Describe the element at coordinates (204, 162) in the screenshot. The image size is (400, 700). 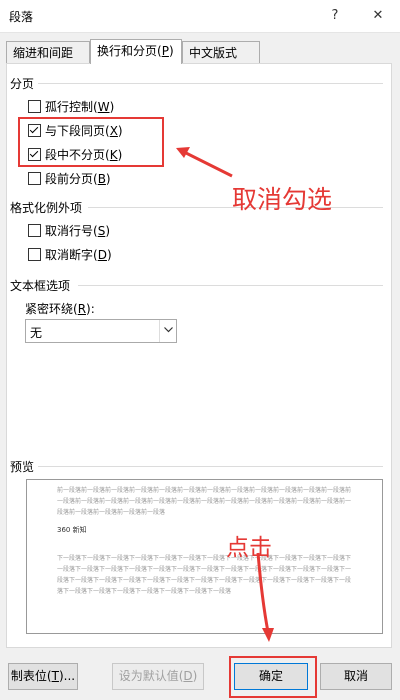
I see `arrow-to-checkboxes` at that location.